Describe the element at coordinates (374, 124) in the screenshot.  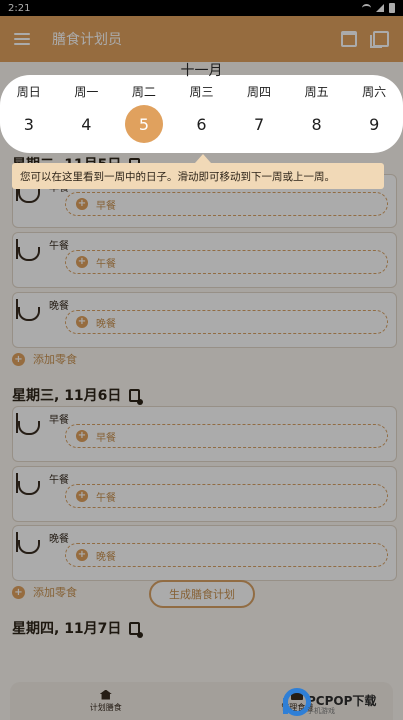
I see `date-number: 9` at that location.